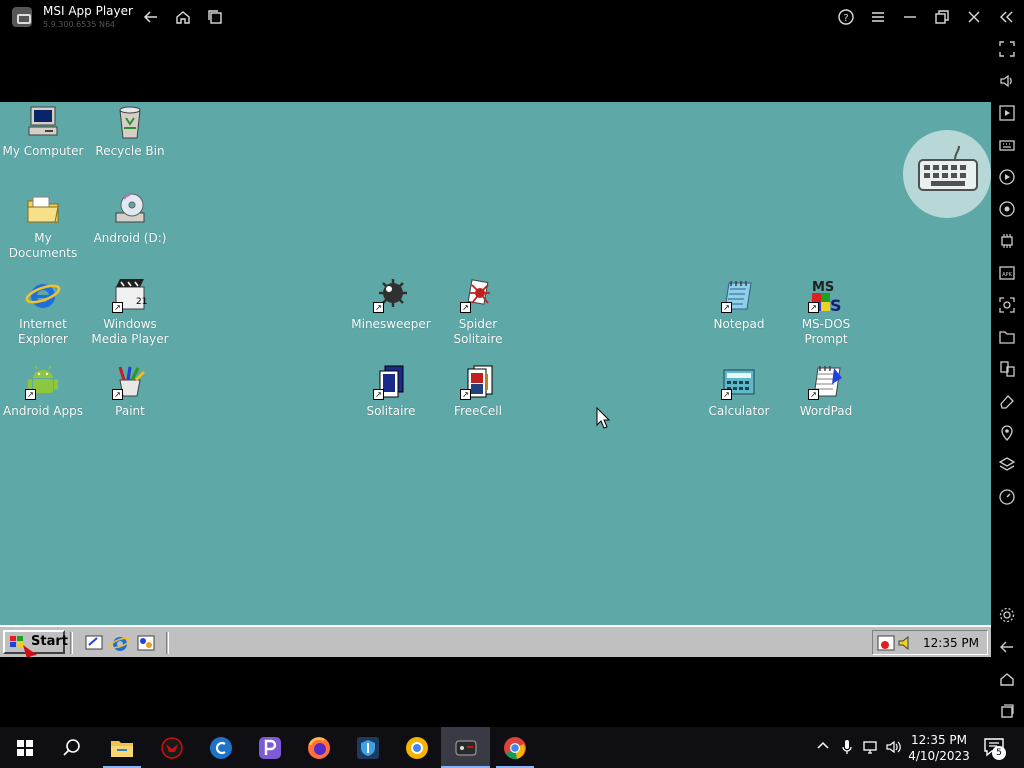 Image resolution: width=1024 pixels, height=768 pixels. What do you see at coordinates (478, 382) in the screenshot?
I see `freecell-cards-icon: ↗` at bounding box center [478, 382].